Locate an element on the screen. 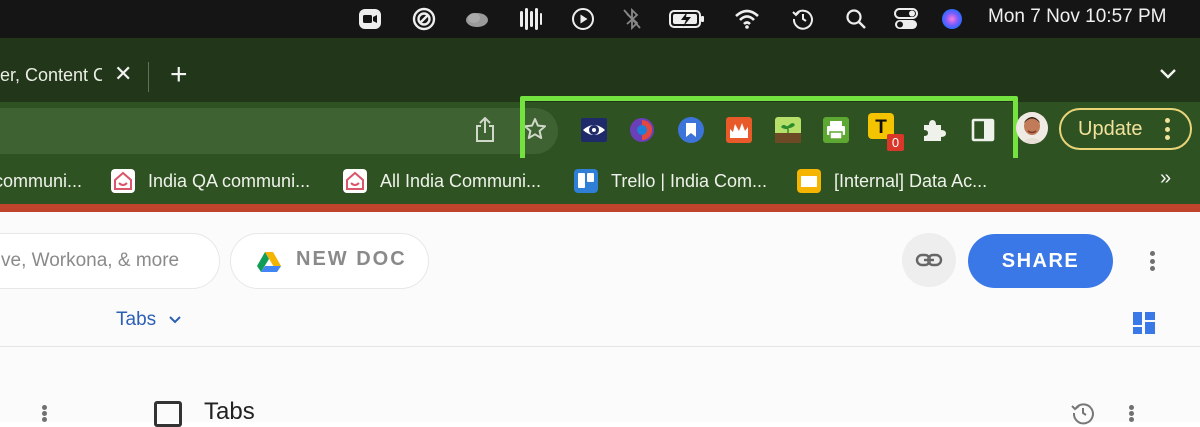 The height and width of the screenshot is (427, 1200). waveform-icon is located at coordinates (530, 19).